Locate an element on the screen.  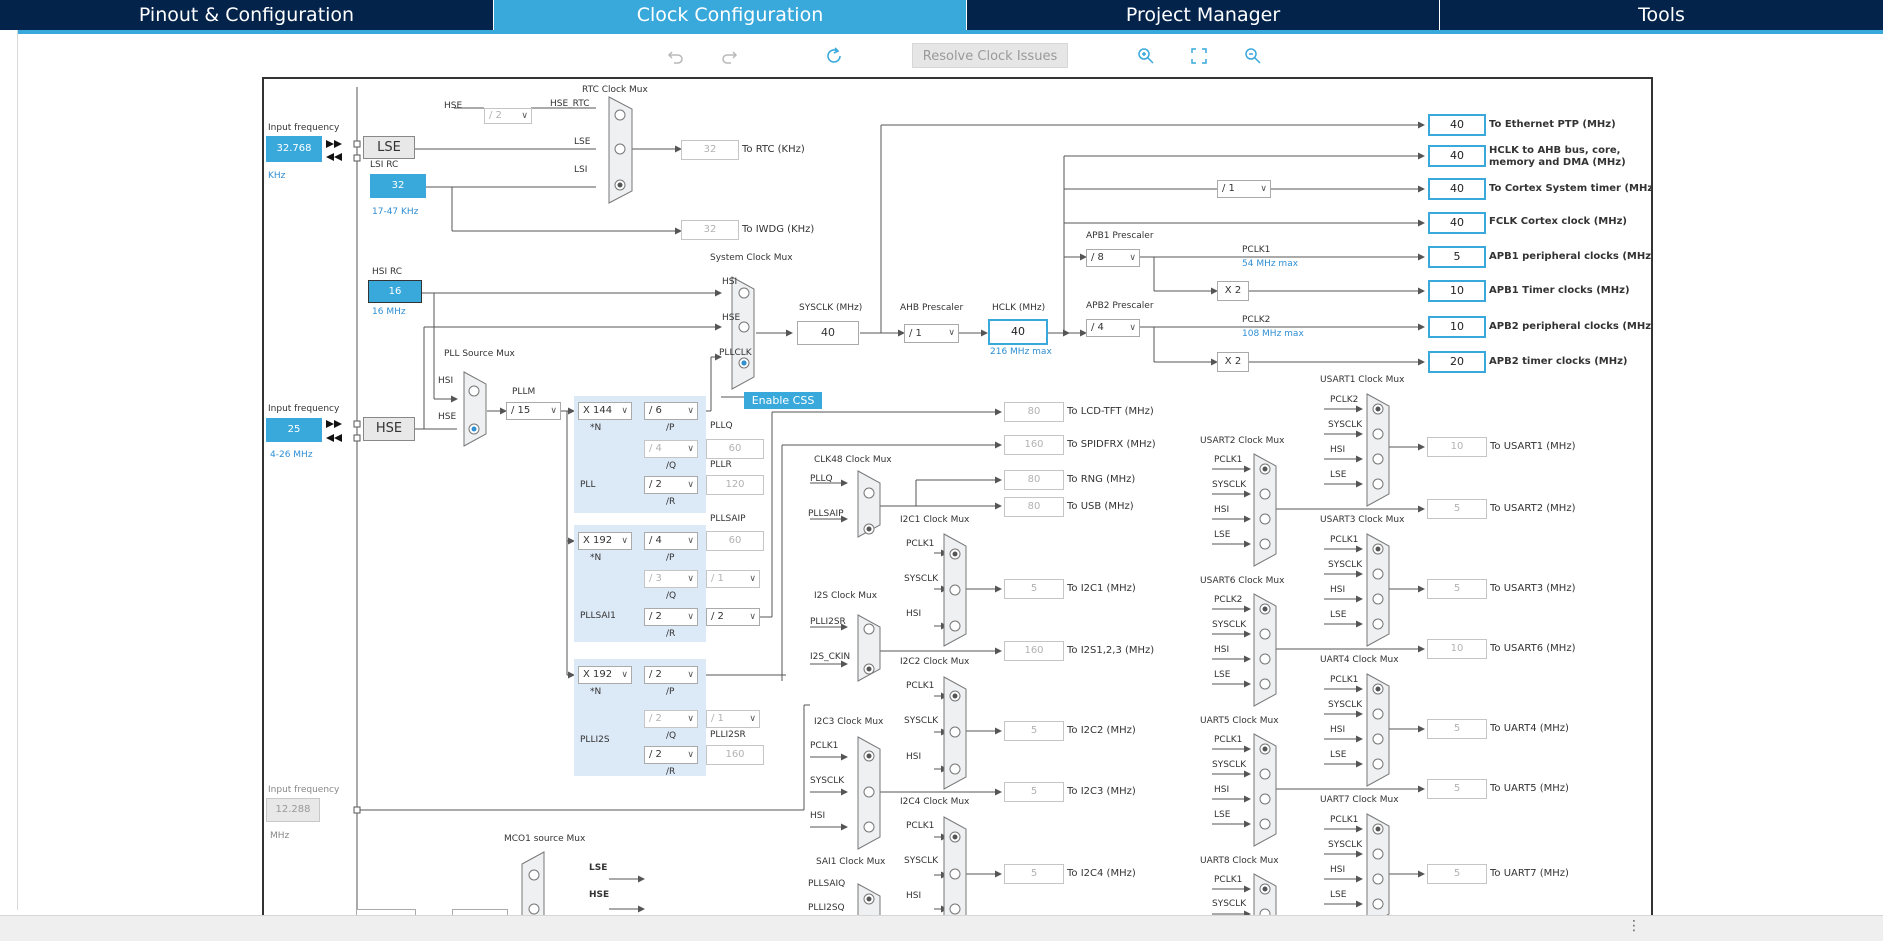
usart3-output: 5 is located at coordinates (1457, 589).